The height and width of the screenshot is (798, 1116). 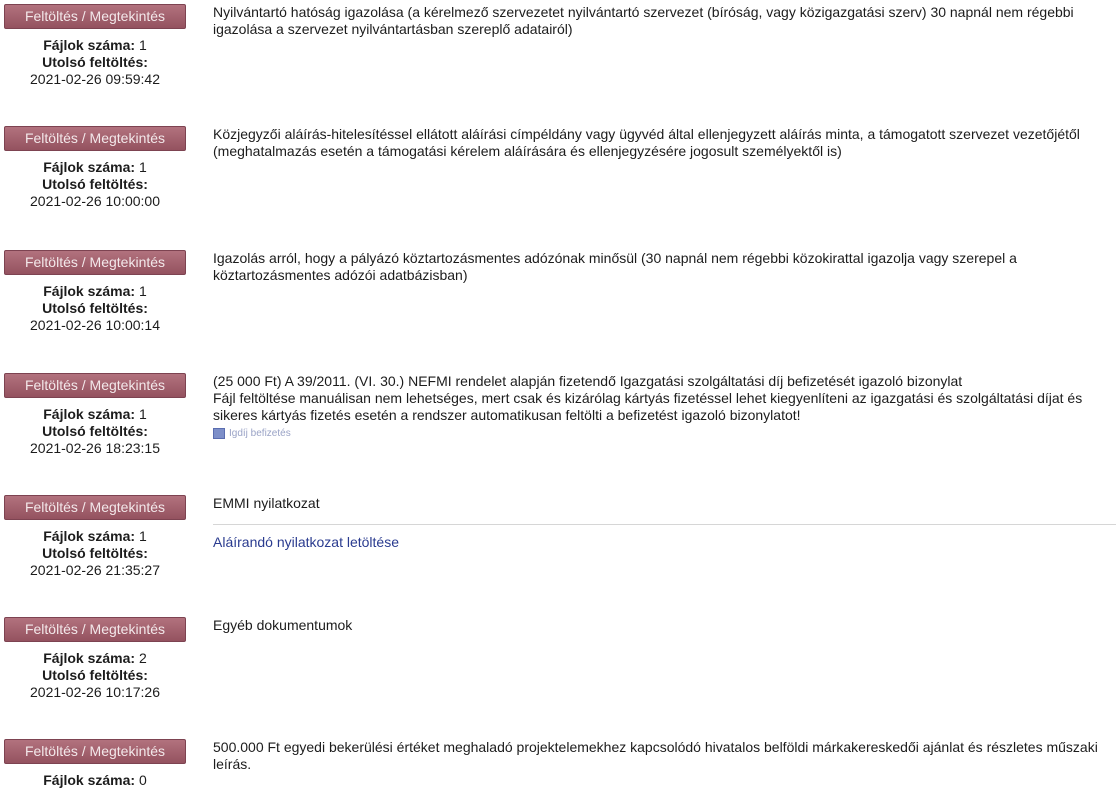 What do you see at coordinates (95, 692) in the screenshot?
I see `last-upload-value: 2021-02-26 10:17:26` at bounding box center [95, 692].